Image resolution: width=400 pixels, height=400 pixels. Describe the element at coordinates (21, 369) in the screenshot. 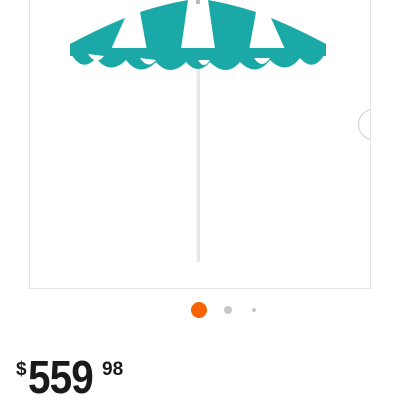

I see `price-currency-symbol: $` at that location.